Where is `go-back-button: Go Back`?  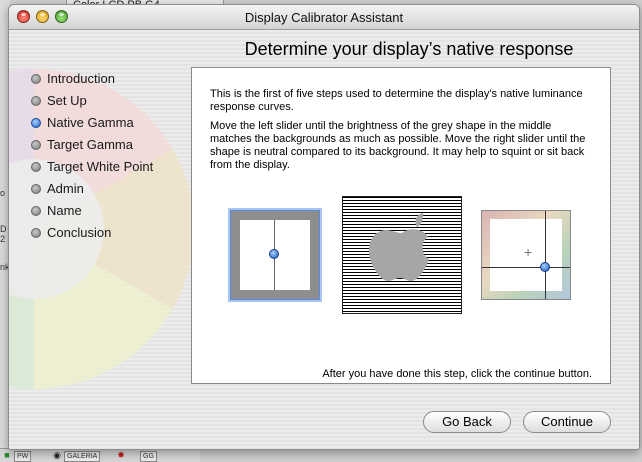 go-back-button: Go Back is located at coordinates (467, 422).